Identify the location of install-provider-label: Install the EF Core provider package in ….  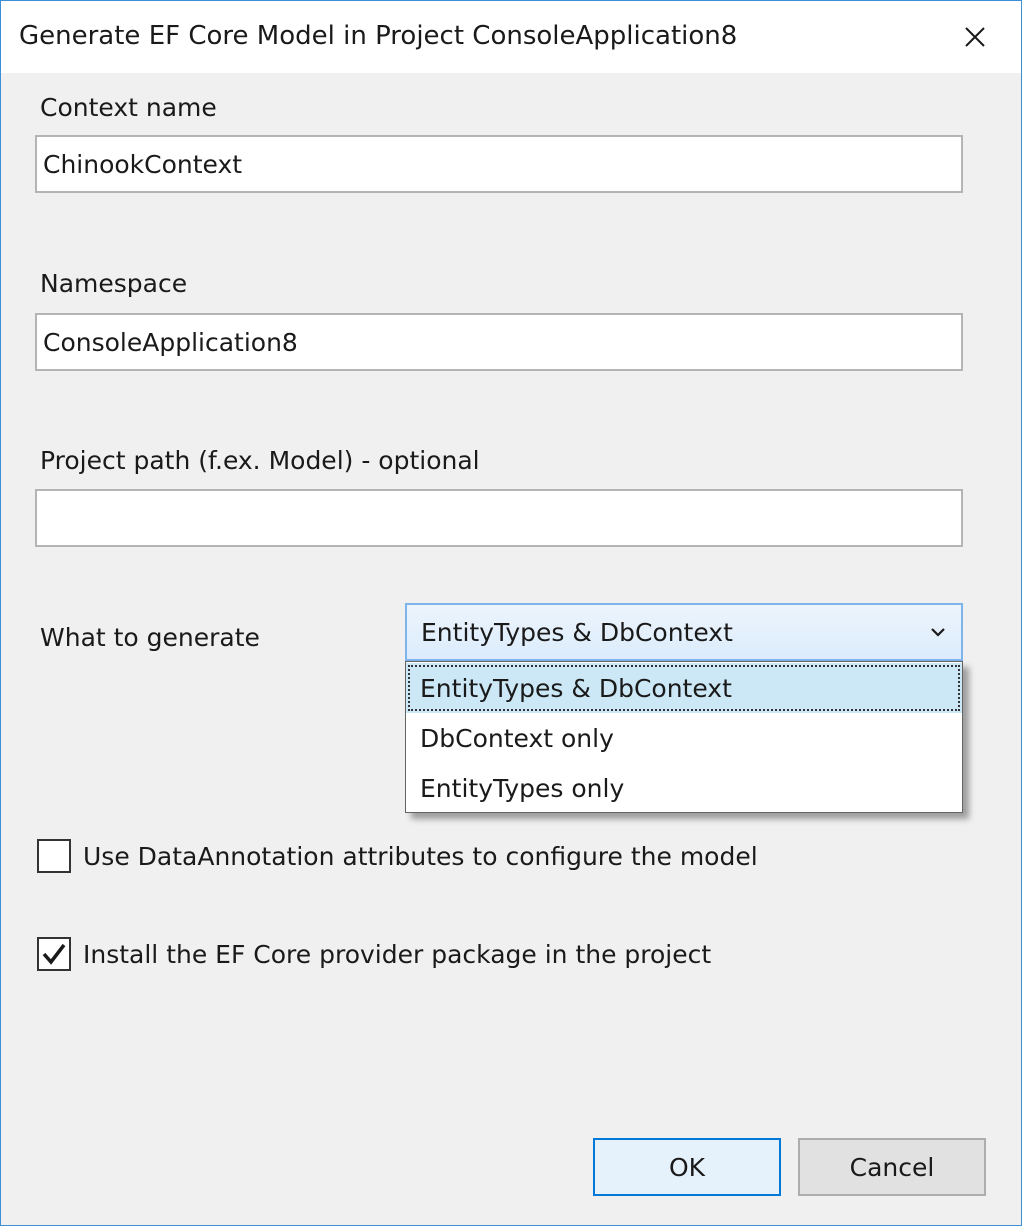
(397, 954).